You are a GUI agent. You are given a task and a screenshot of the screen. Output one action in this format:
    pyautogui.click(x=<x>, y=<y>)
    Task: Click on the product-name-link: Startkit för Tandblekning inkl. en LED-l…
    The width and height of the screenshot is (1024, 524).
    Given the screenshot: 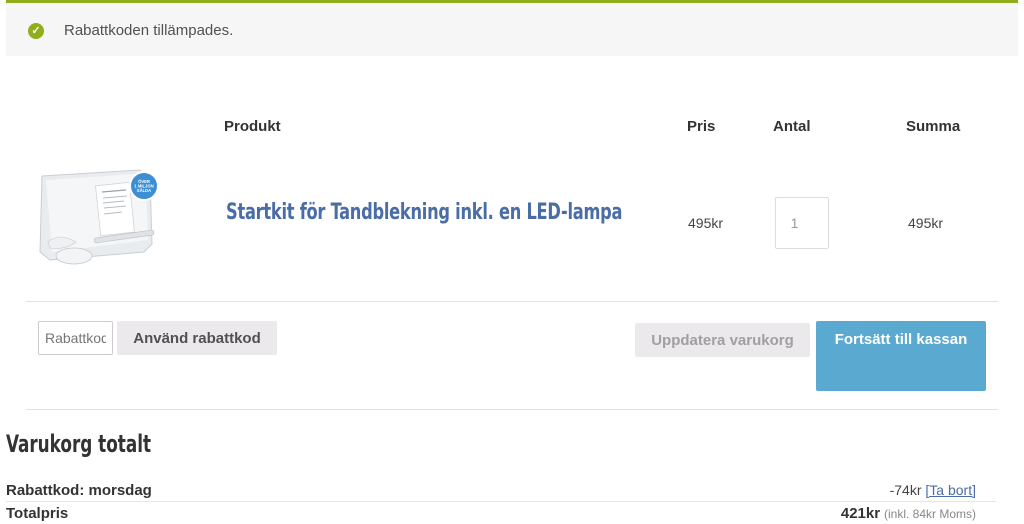 What is the action you would take?
    pyautogui.click(x=424, y=212)
    